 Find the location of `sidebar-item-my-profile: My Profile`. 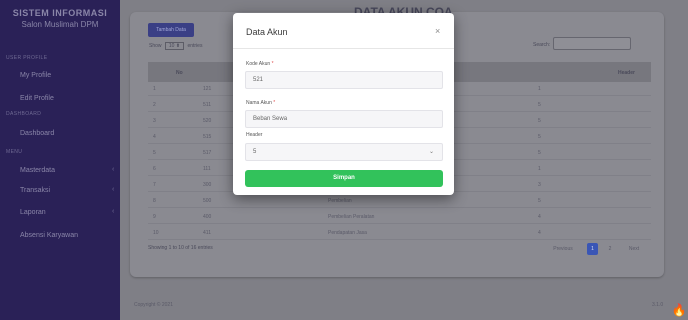

sidebar-item-my-profile: My Profile is located at coordinates (35, 75).